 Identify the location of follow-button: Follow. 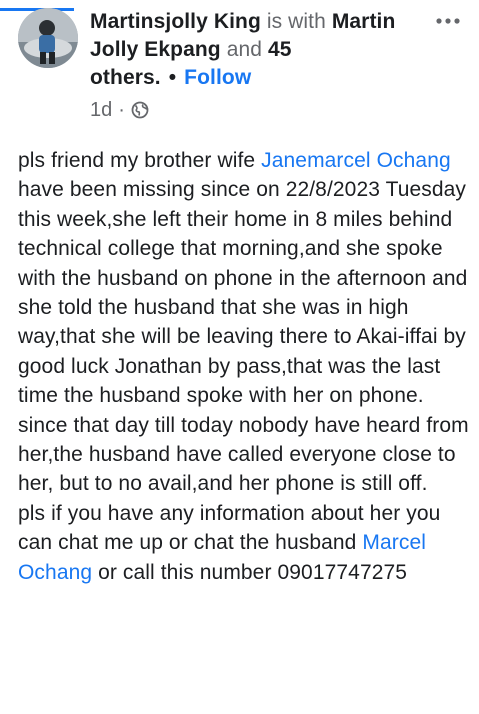
(217, 77).